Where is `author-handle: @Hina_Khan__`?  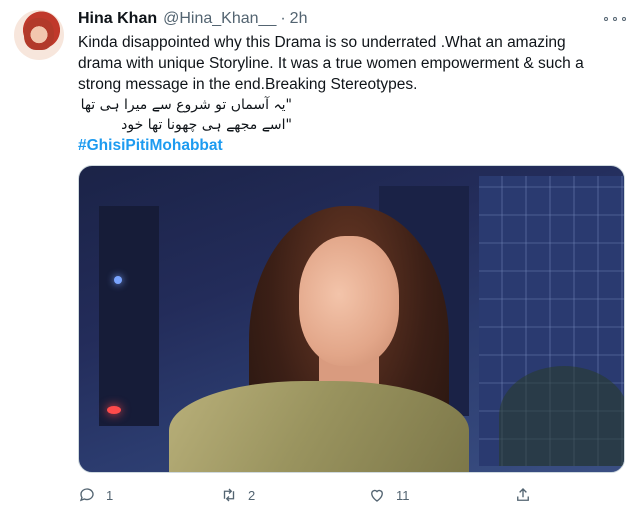 author-handle: @Hina_Khan__ is located at coordinates (219, 19).